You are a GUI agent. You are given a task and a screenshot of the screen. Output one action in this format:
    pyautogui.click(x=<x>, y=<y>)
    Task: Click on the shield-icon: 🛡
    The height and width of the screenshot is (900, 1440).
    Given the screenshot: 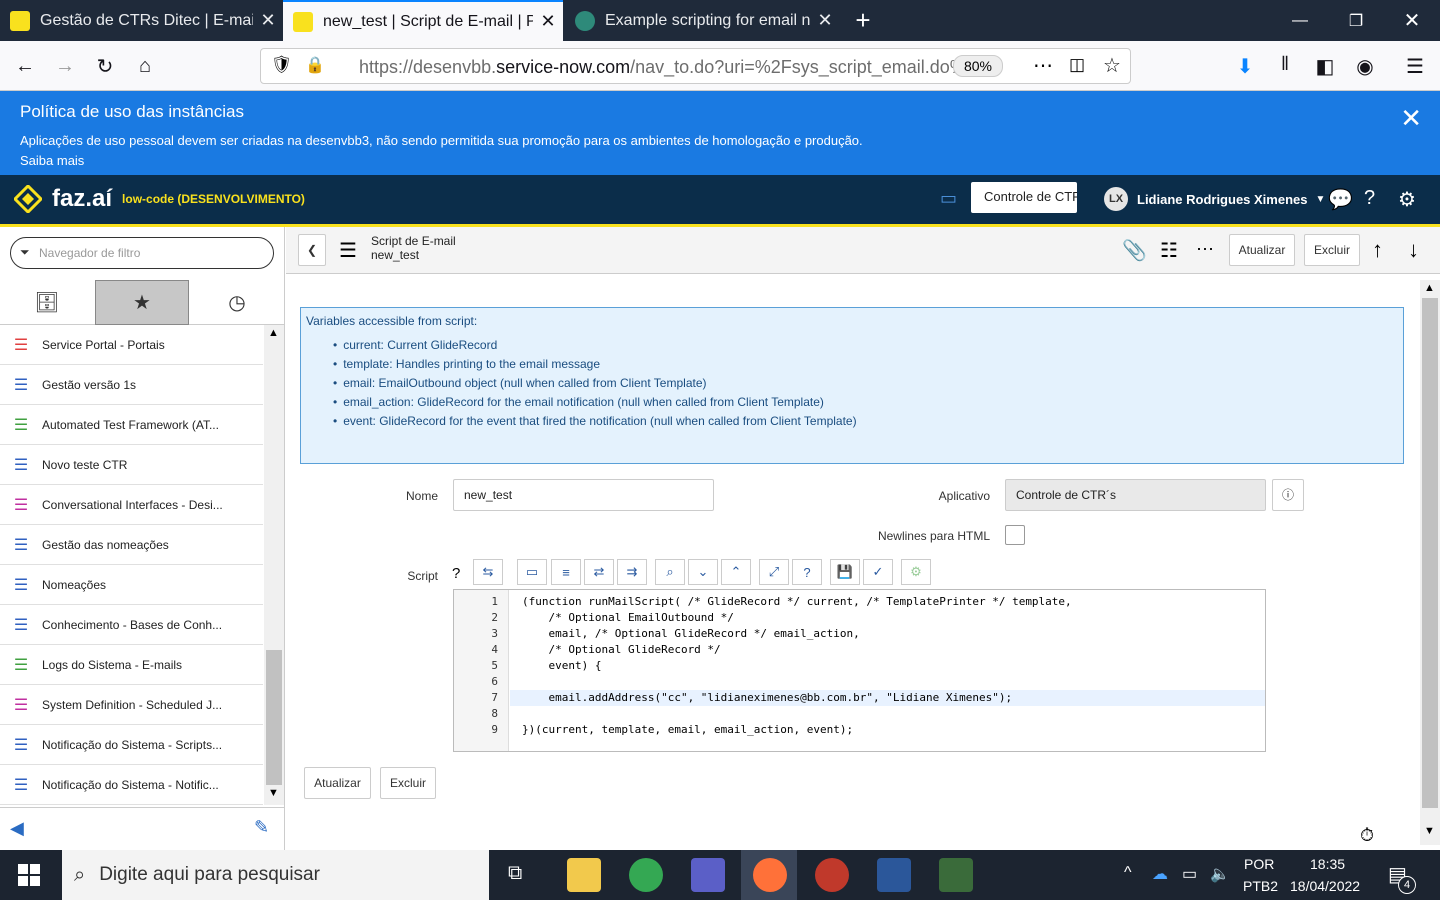 What is the action you would take?
    pyautogui.click(x=282, y=65)
    